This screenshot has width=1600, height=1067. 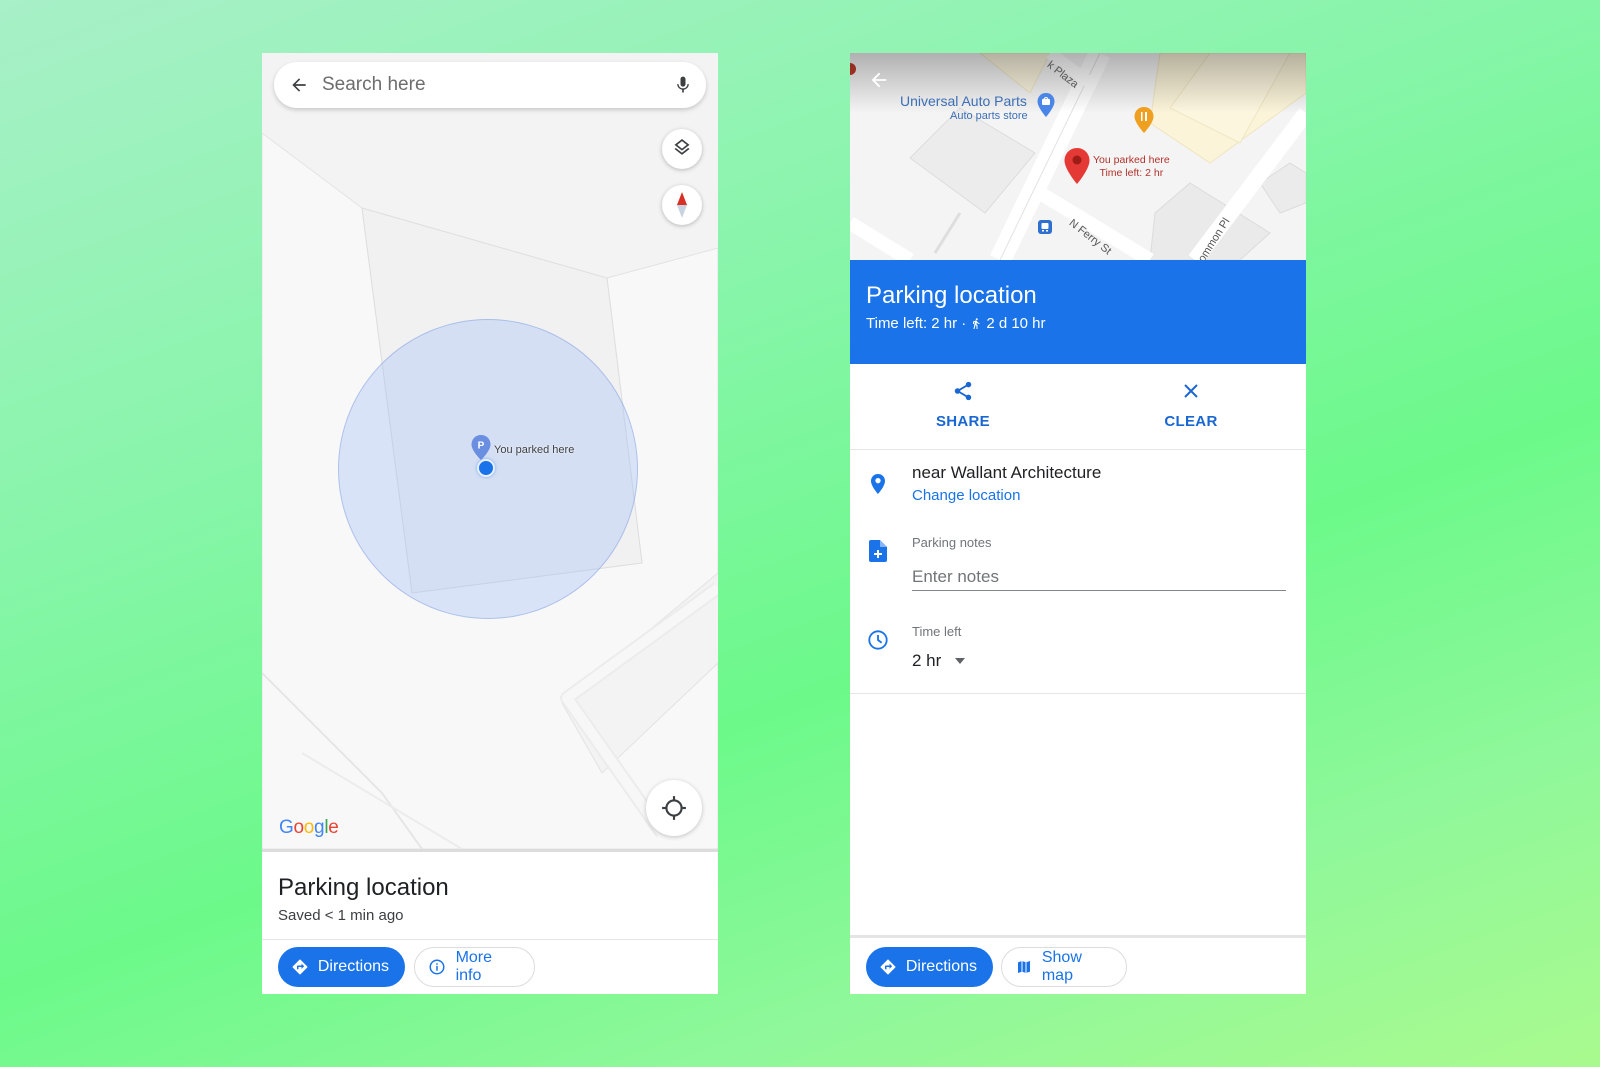 I want to click on compass-button, so click(x=682, y=205).